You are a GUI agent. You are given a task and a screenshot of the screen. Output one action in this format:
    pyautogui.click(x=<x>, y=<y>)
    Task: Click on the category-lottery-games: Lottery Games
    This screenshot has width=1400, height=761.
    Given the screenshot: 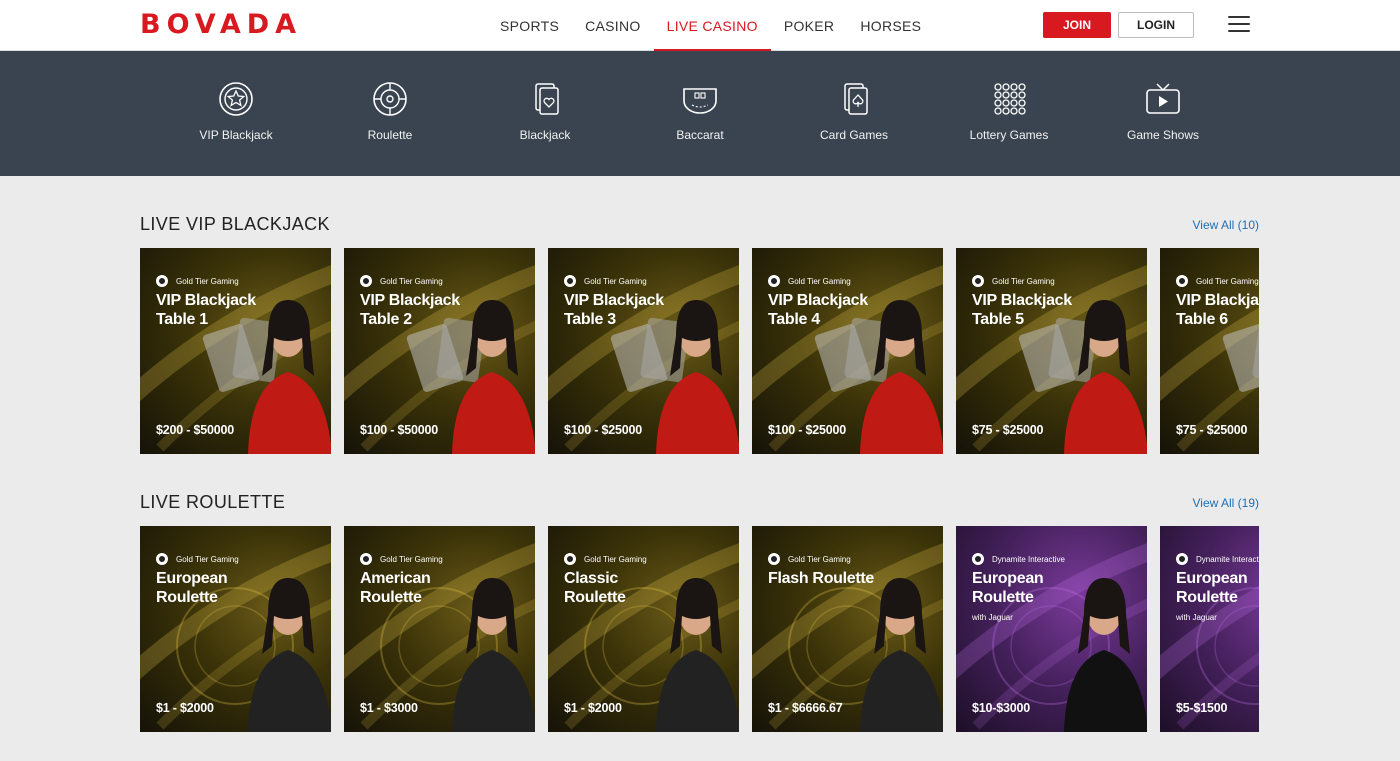 What is the action you would take?
    pyautogui.click(x=1009, y=111)
    